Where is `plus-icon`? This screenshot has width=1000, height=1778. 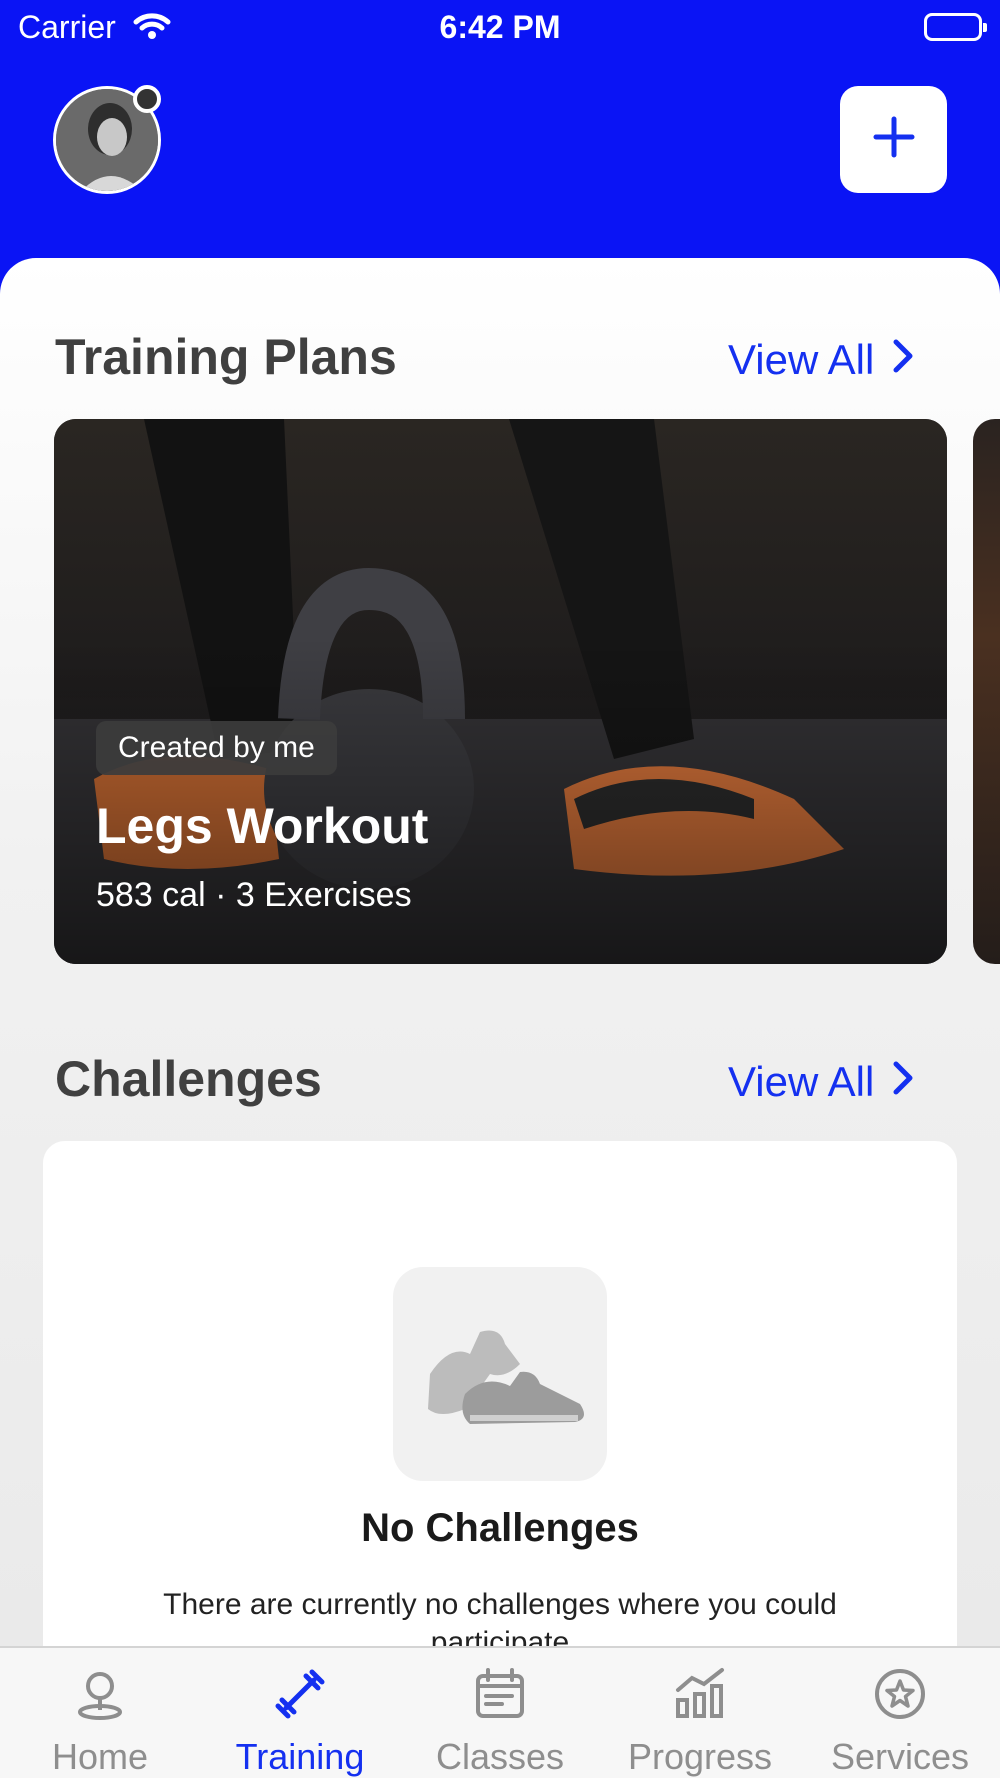
plus-icon is located at coordinates (894, 139).